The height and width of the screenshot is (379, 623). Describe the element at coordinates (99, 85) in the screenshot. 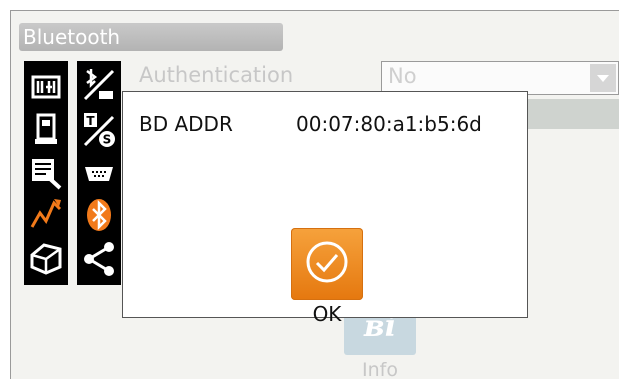

I see `bluetooth-com-icon` at that location.